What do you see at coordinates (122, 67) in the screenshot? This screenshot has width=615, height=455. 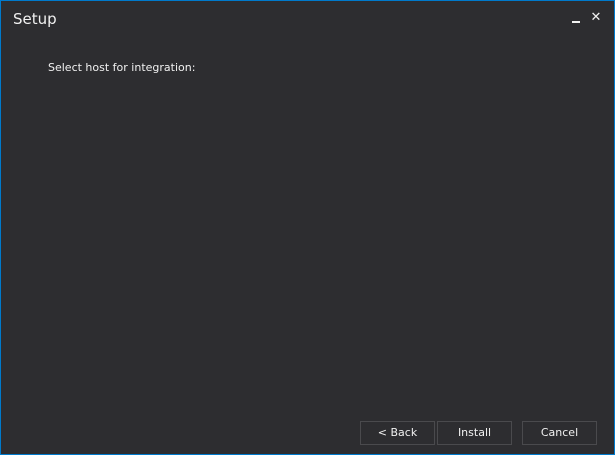 I see `host-selection-prompt: Select host for integration:` at bounding box center [122, 67].